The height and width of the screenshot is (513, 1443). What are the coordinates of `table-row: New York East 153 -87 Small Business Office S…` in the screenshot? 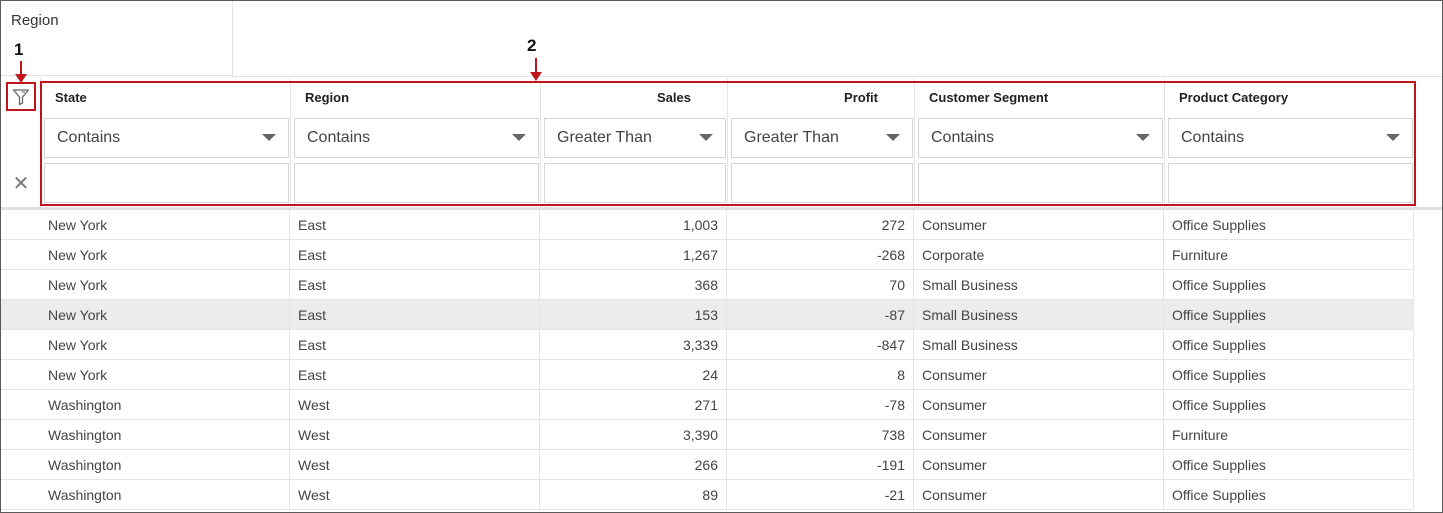 It's located at (707, 315).